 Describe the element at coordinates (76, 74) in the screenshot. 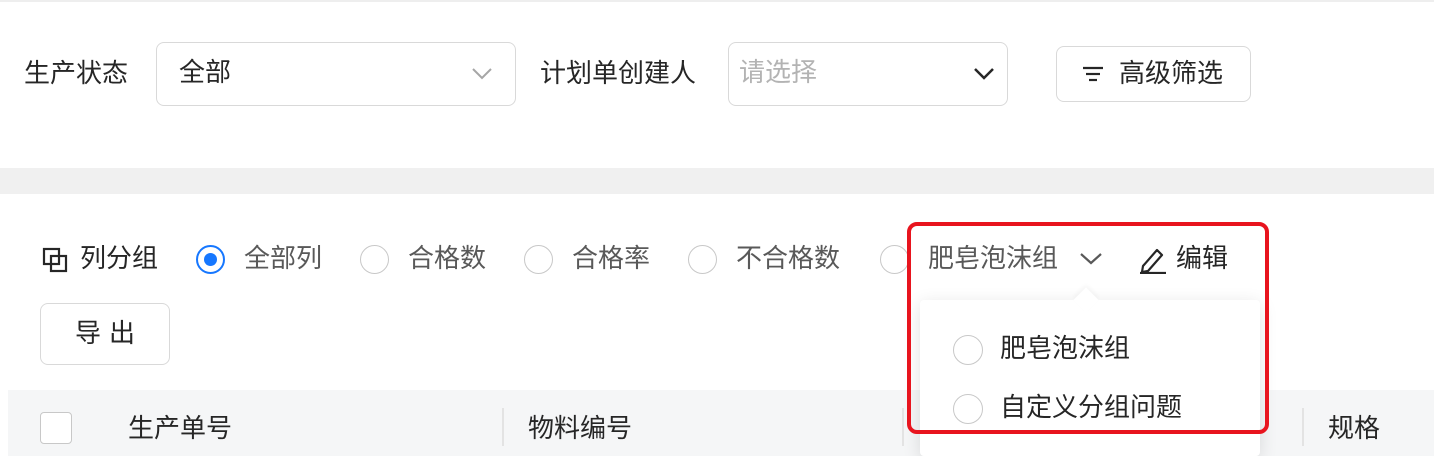

I see `production-status-label: 生产状态` at that location.